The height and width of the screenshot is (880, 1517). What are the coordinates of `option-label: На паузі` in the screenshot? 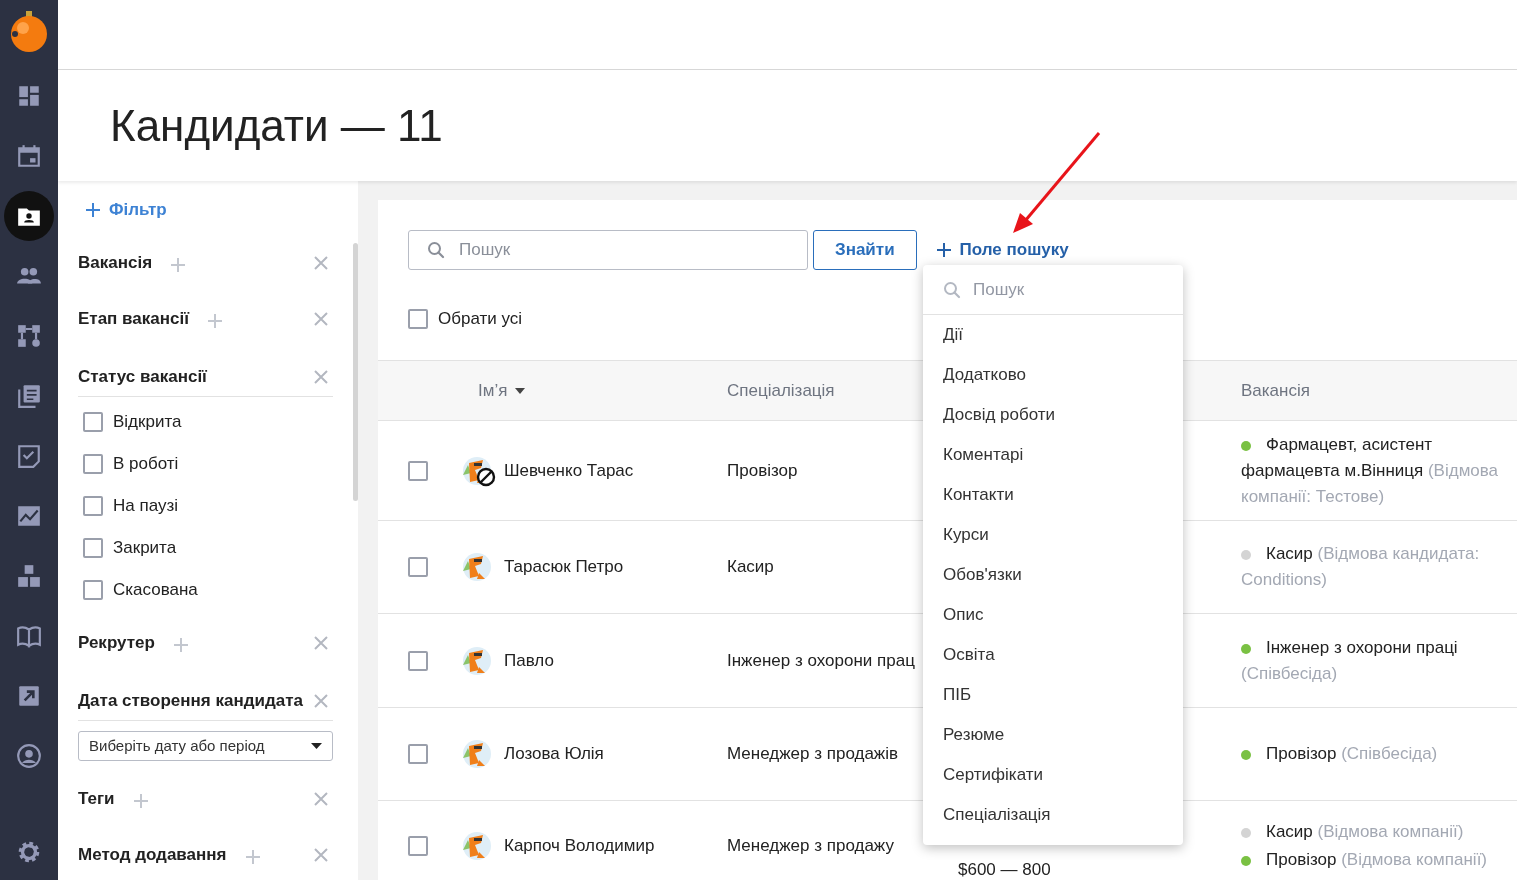 It's located at (145, 506).